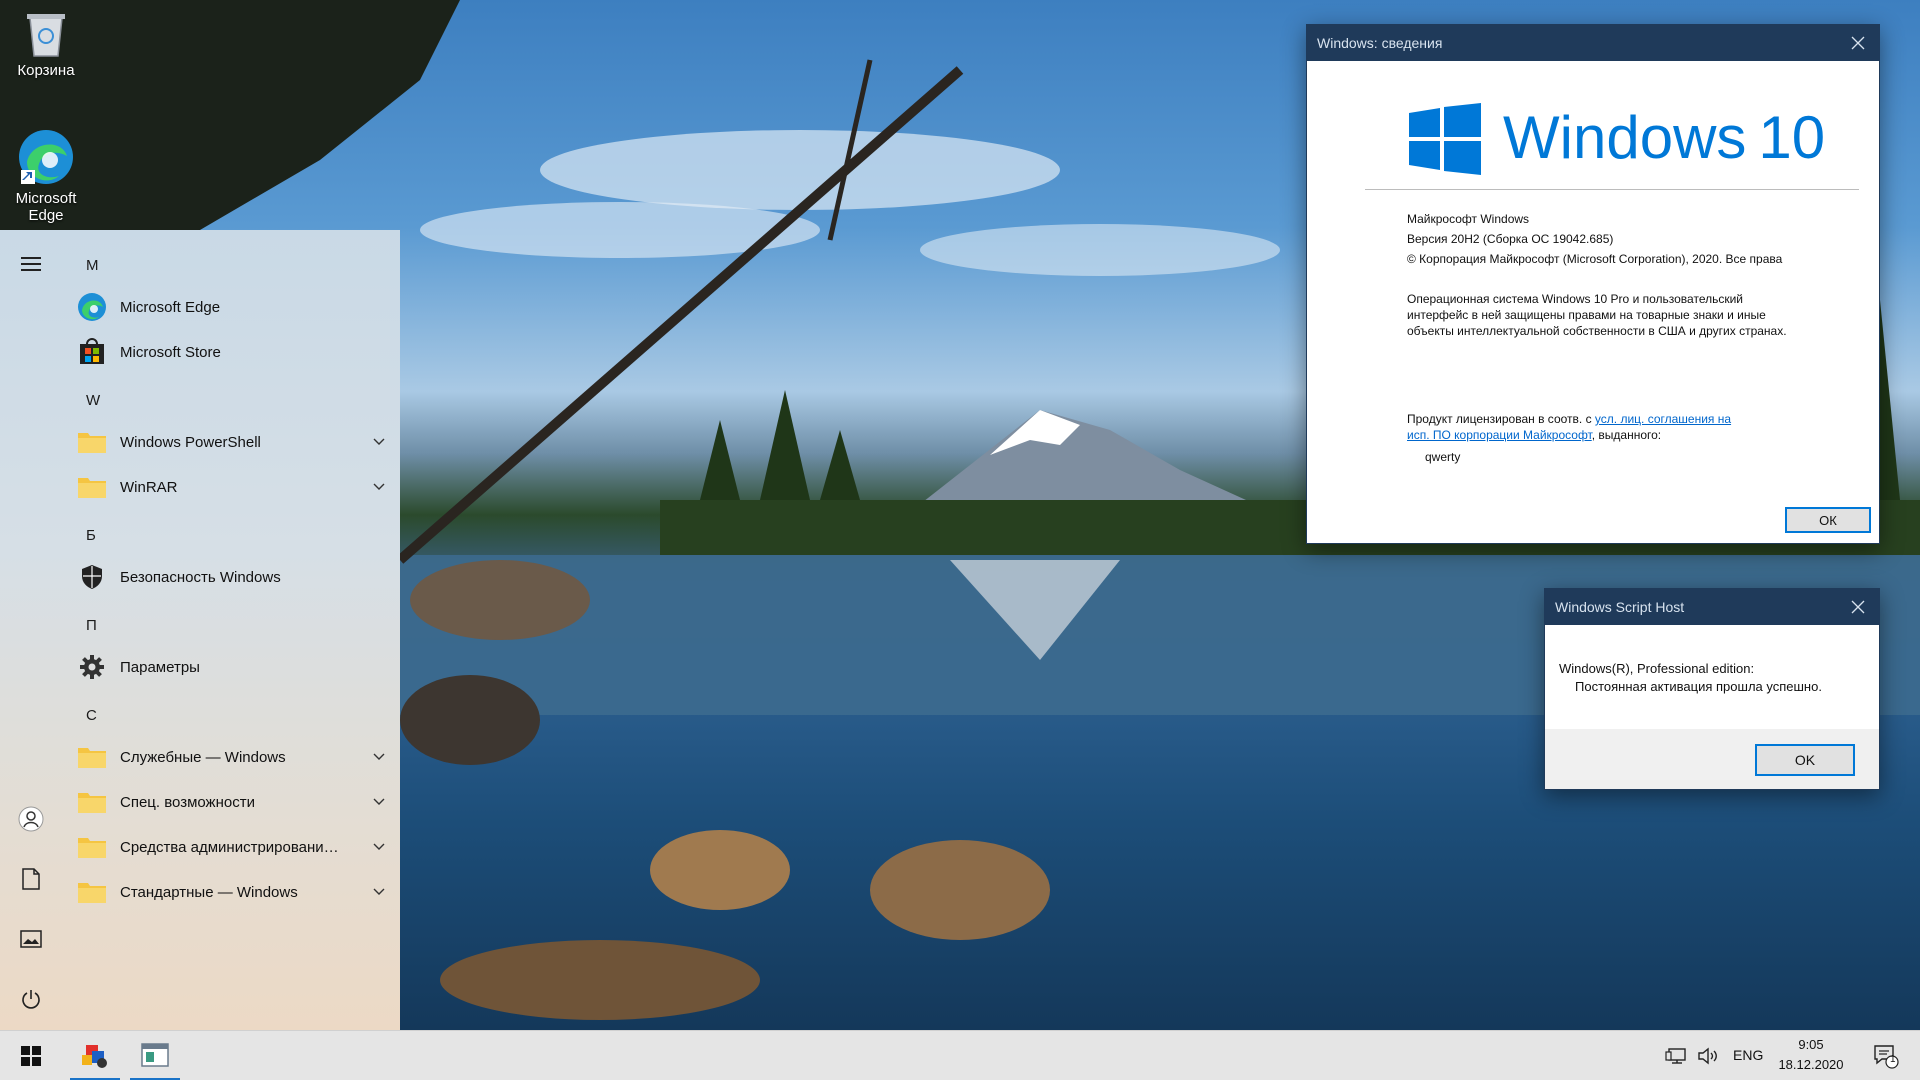 This screenshot has height=1080, width=1920. Describe the element at coordinates (231, 352) in the screenshot. I see `app-item-microsoft-store: Microsoft Store` at that location.